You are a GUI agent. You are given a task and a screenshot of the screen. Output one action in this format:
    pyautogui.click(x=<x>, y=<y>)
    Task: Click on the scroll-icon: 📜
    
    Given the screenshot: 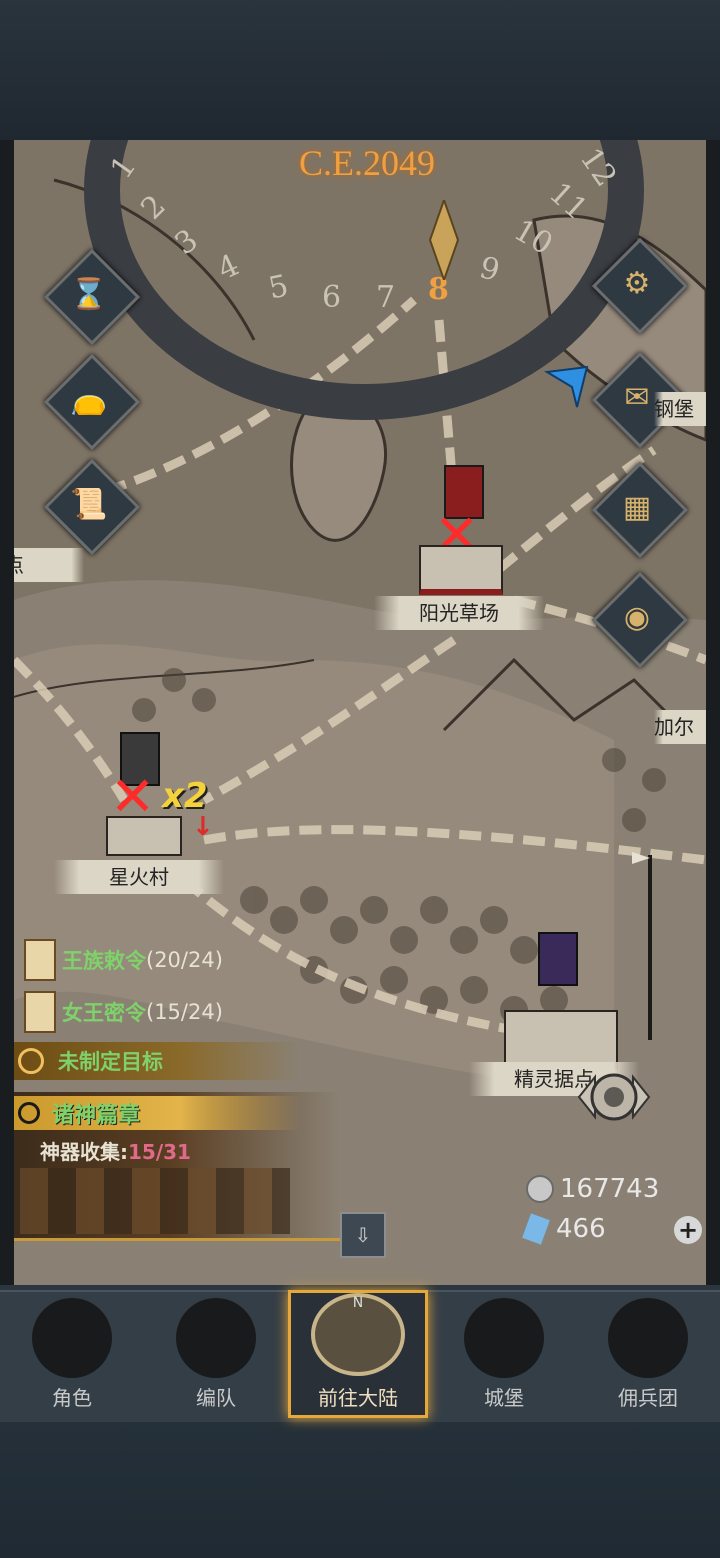 What is the action you would take?
    pyautogui.click(x=89, y=504)
    